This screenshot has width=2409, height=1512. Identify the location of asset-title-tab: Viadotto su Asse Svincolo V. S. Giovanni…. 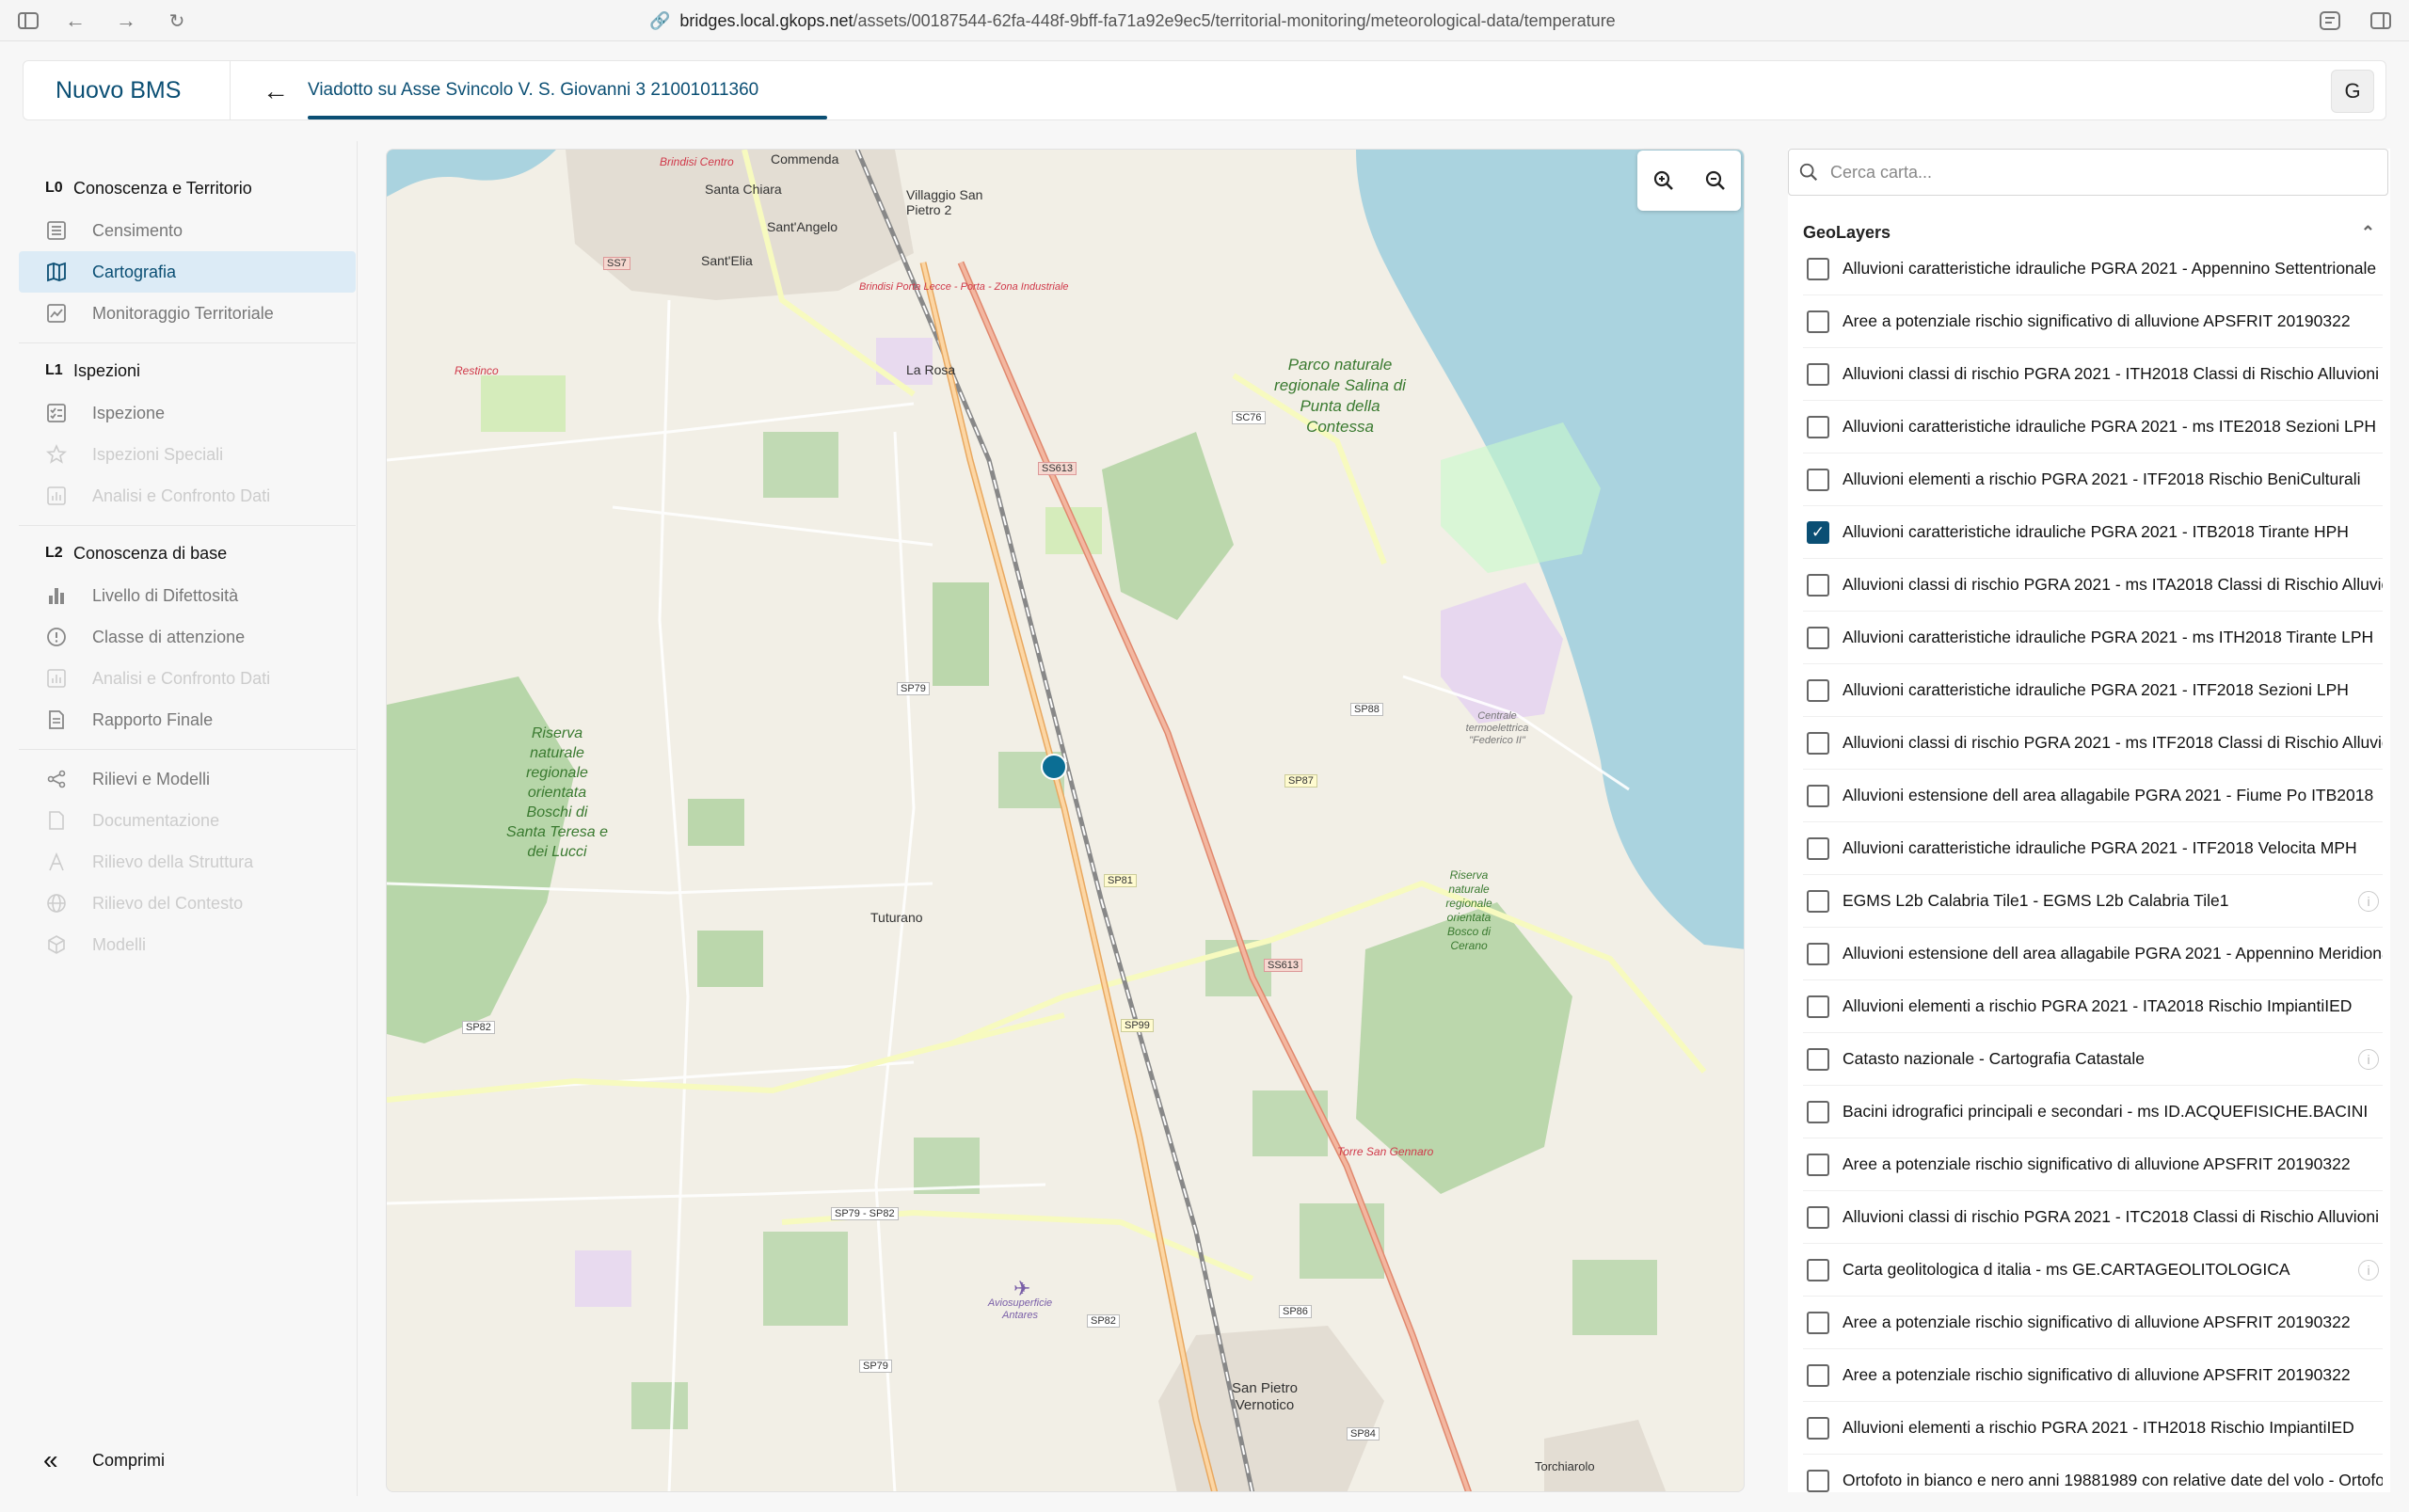
(533, 90).